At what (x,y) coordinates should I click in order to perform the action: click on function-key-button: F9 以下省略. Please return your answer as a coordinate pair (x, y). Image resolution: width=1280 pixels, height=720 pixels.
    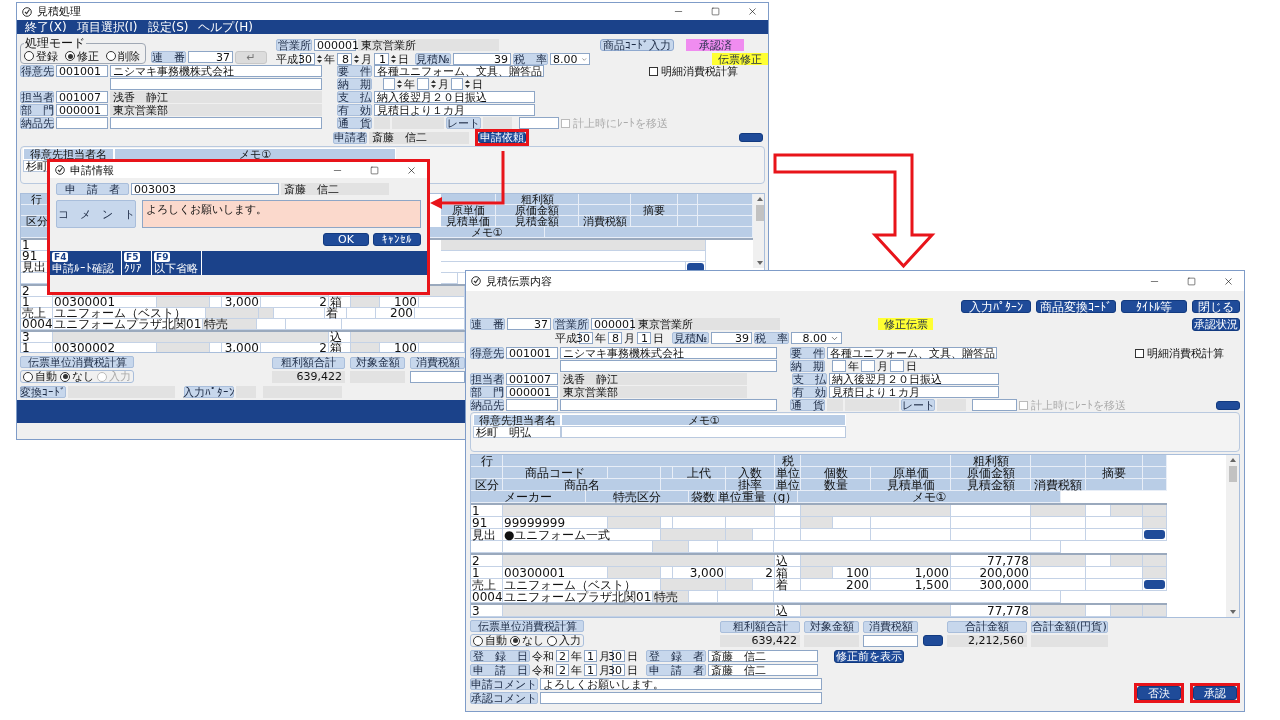
    Looking at the image, I should click on (177, 263).